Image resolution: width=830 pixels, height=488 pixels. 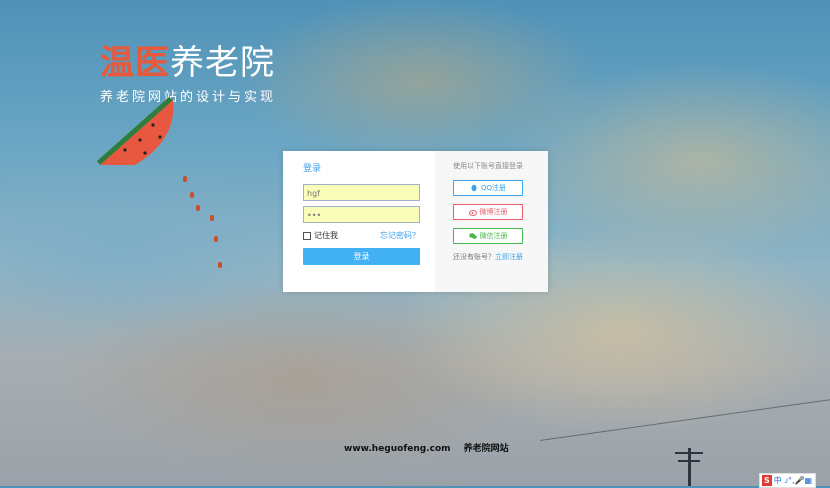 I want to click on forgot-password-link: 忘记密码？, so click(x=400, y=235).